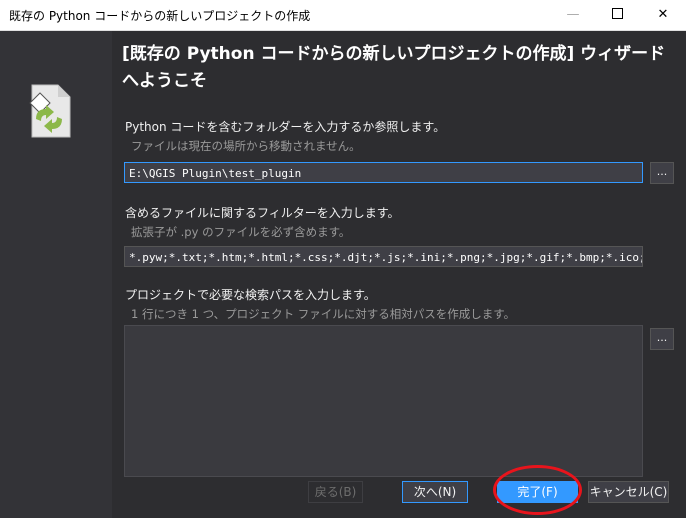 This screenshot has height=518, width=686. I want to click on file-filter-label: 含めるファイルに関するフィルターを入力します。, so click(262, 213).